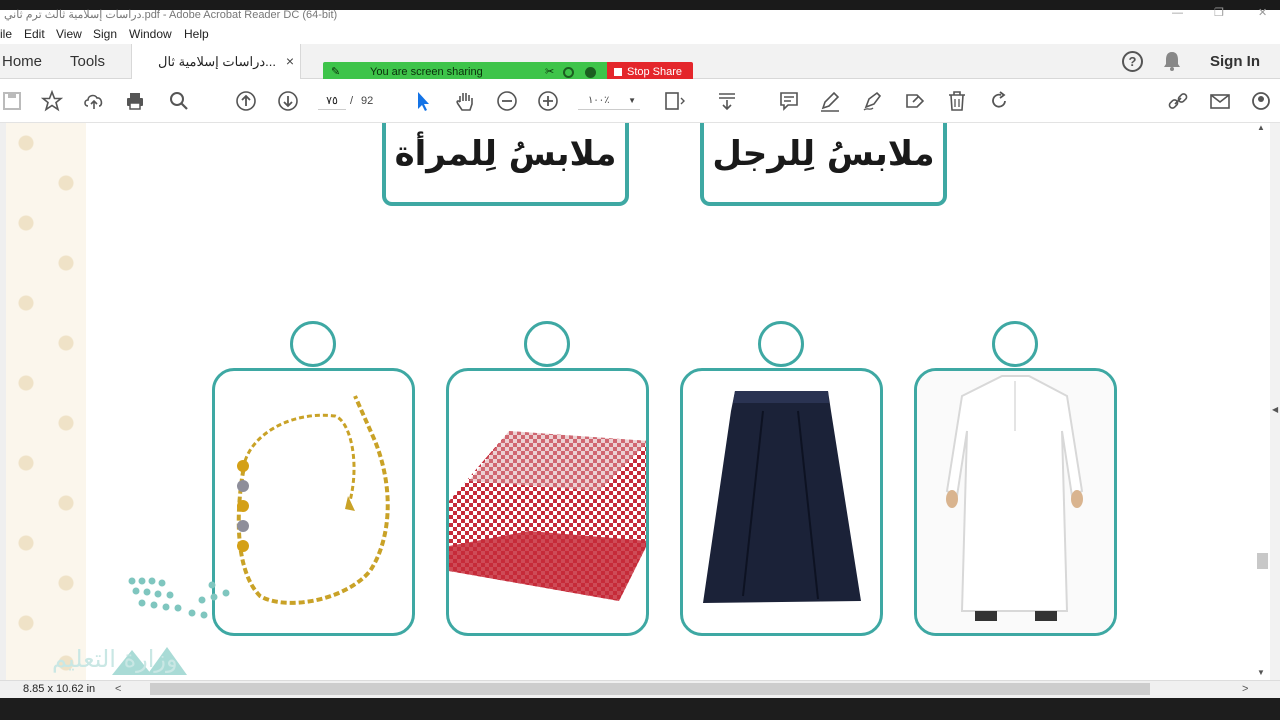 The height and width of the screenshot is (720, 1280). Describe the element at coordinates (118, 689) in the screenshot. I see `scroll-left-icon: <` at that location.